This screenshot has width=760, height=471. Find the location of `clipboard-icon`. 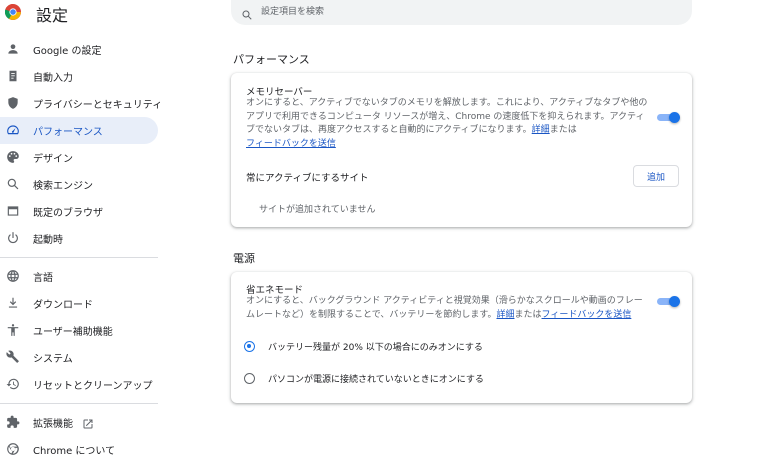

clipboard-icon is located at coordinates (13, 76).